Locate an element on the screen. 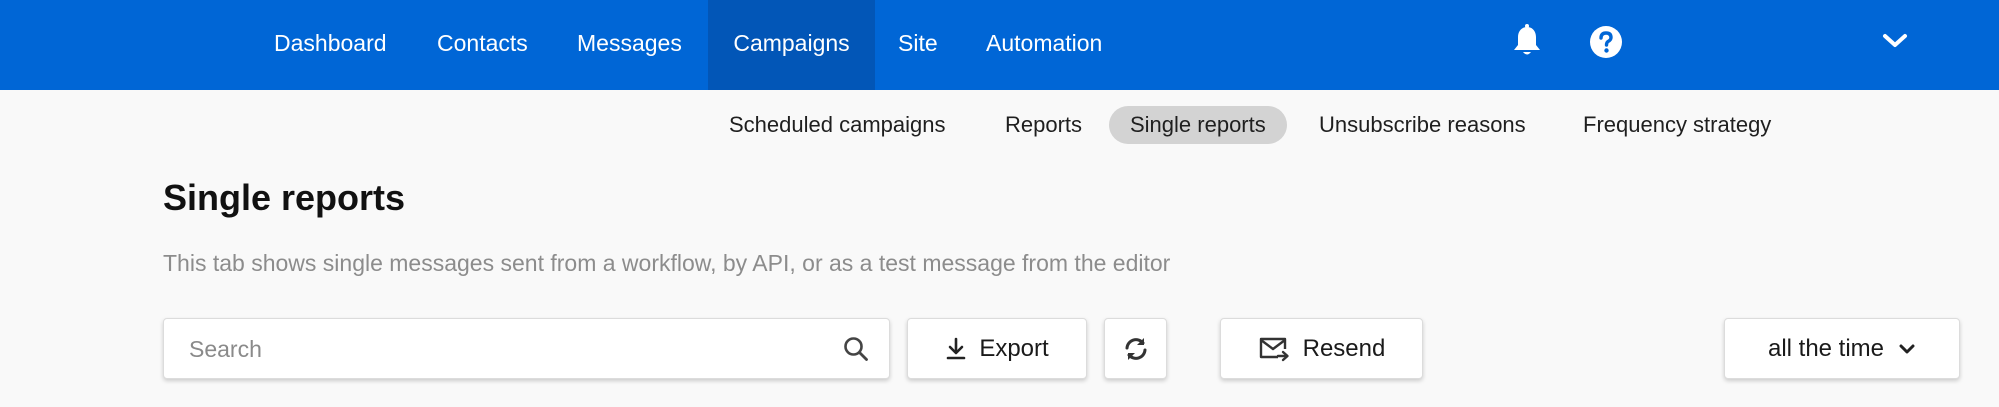  subnav-reports: Reports is located at coordinates (1043, 125).